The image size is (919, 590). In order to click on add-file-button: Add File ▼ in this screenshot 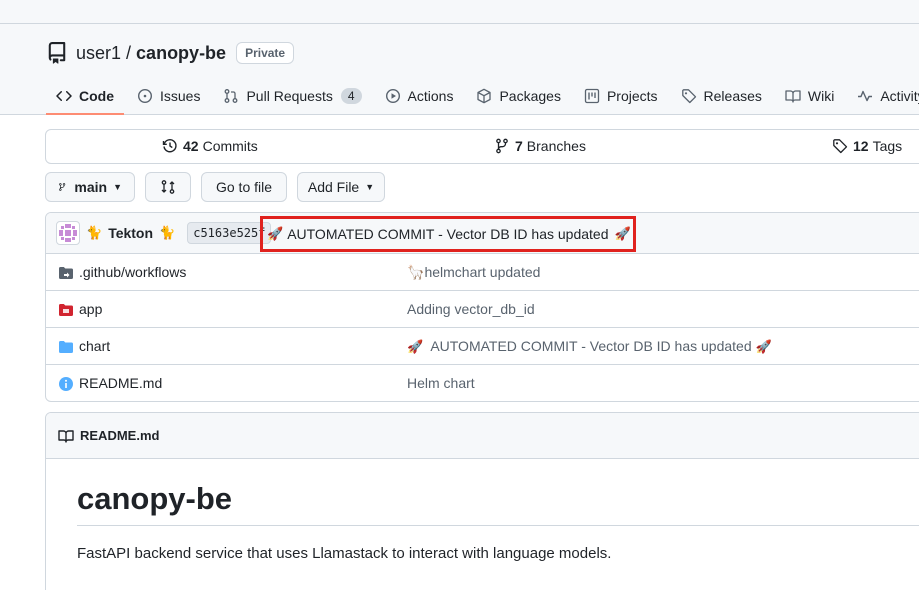, I will do `click(341, 187)`.